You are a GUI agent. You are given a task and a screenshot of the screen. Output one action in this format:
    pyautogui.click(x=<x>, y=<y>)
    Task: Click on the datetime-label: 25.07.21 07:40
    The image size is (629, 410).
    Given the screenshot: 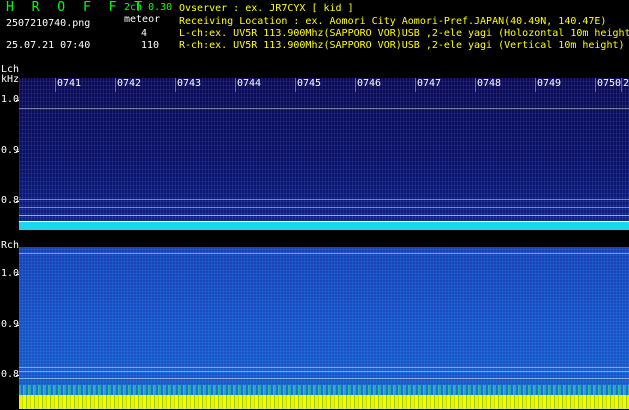 What is the action you would take?
    pyautogui.click(x=48, y=45)
    